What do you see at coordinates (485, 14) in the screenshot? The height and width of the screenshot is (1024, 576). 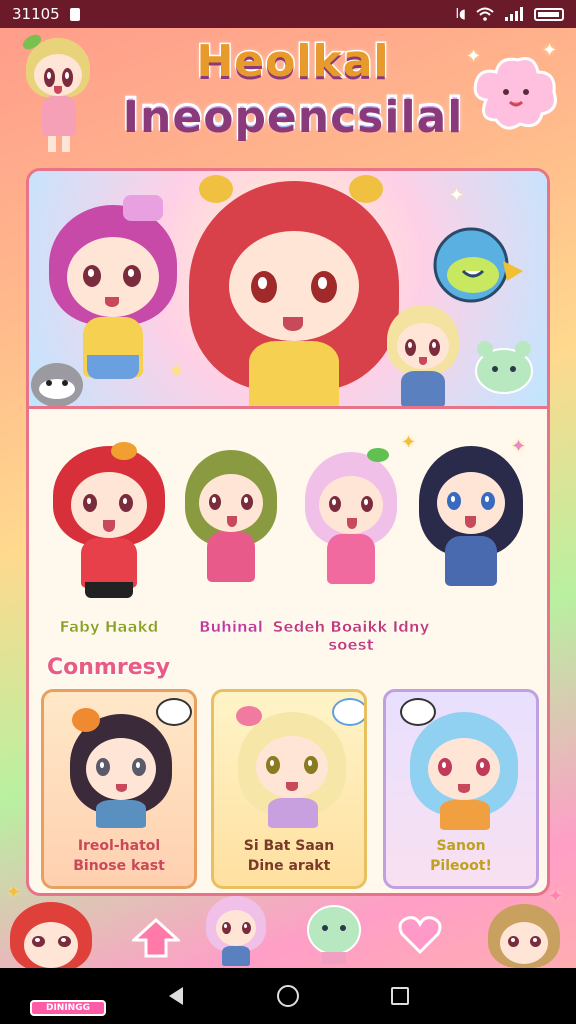 I see `wifi-icon` at bounding box center [485, 14].